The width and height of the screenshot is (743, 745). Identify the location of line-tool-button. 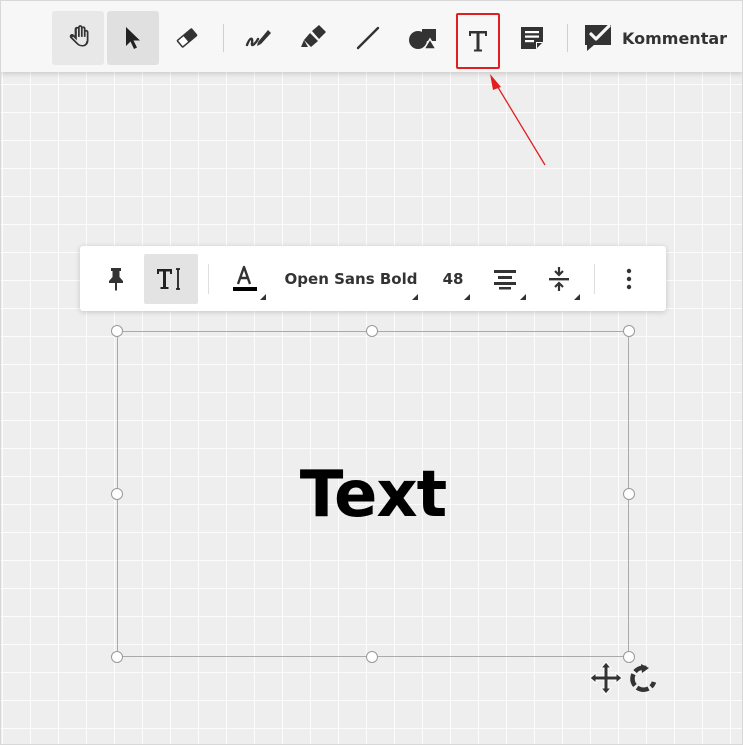
(368, 38).